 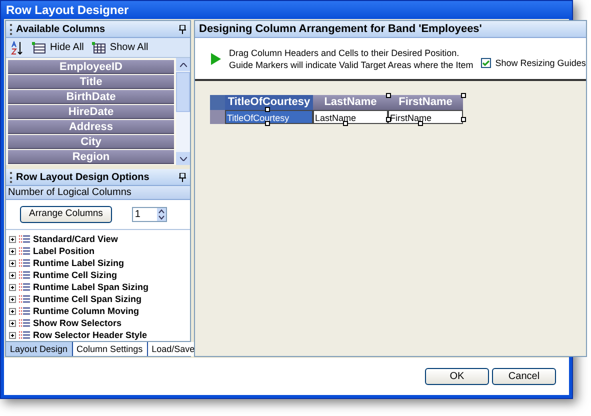 What do you see at coordinates (98, 193) in the screenshot?
I see `section-header: Number of Logical Columns` at bounding box center [98, 193].